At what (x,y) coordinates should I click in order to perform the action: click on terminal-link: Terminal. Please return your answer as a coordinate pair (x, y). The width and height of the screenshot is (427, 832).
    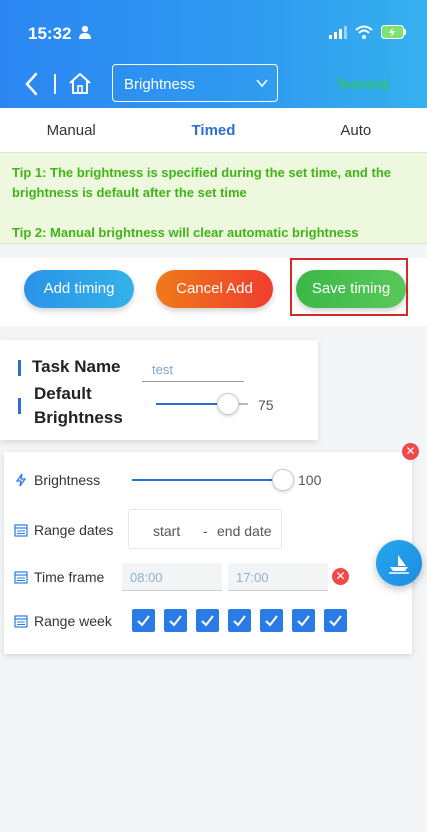
    Looking at the image, I should click on (362, 84).